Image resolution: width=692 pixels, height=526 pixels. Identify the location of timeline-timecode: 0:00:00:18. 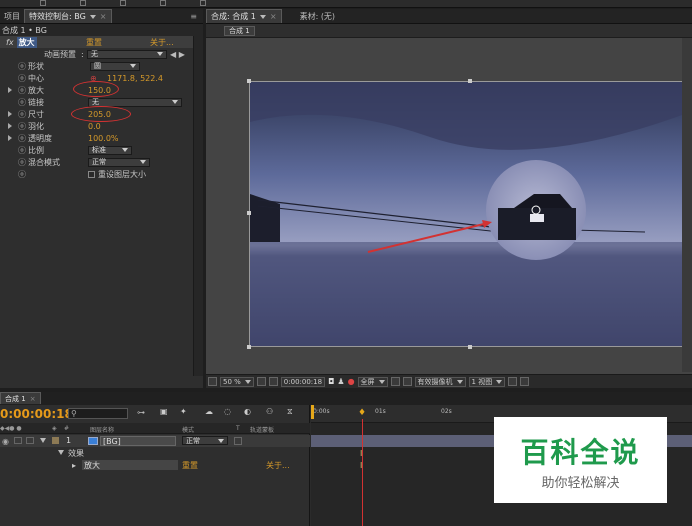
(36, 414).